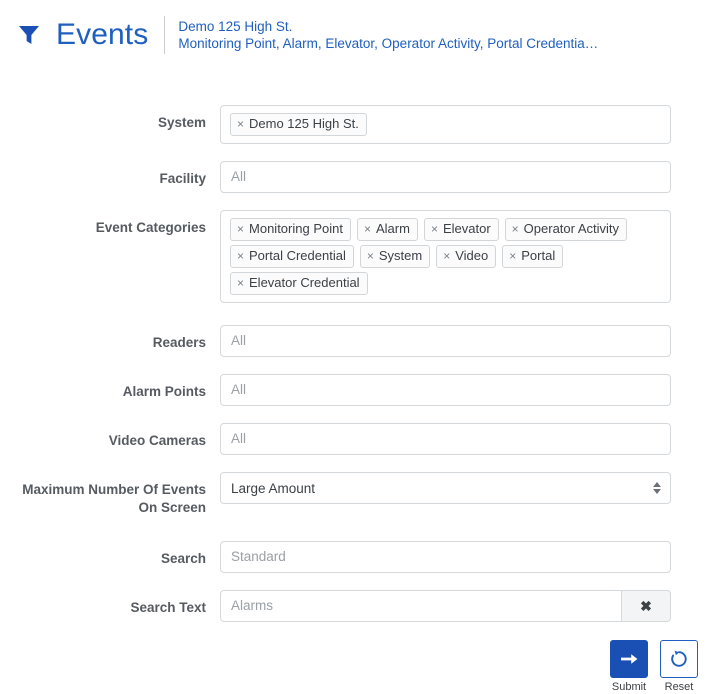 The height and width of the screenshot is (694, 714). Describe the element at coordinates (239, 389) in the screenshot. I see `alarm-points-placeholder: All` at that location.